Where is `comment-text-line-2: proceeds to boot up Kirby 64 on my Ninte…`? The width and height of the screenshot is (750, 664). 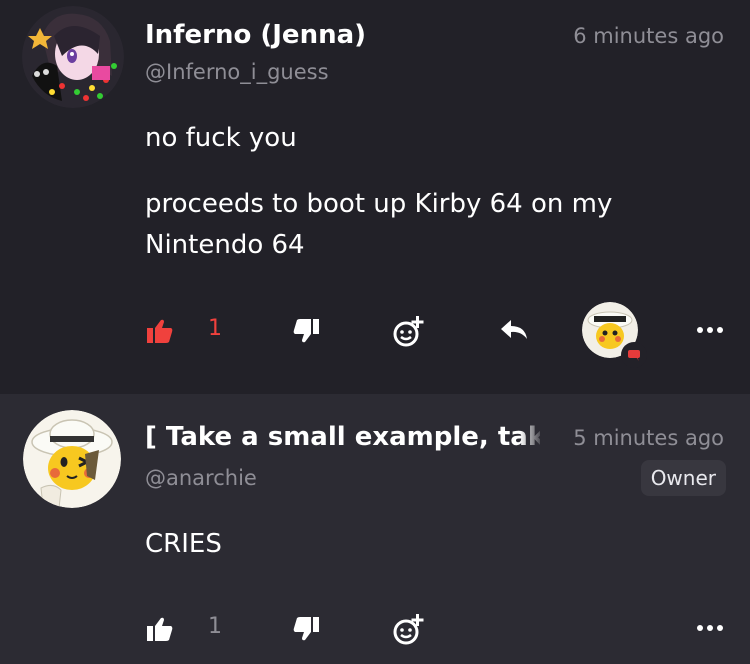
comment-text-line-2: proceeds to boot up Kirby 64 on my Ninte… is located at coordinates (379, 224).